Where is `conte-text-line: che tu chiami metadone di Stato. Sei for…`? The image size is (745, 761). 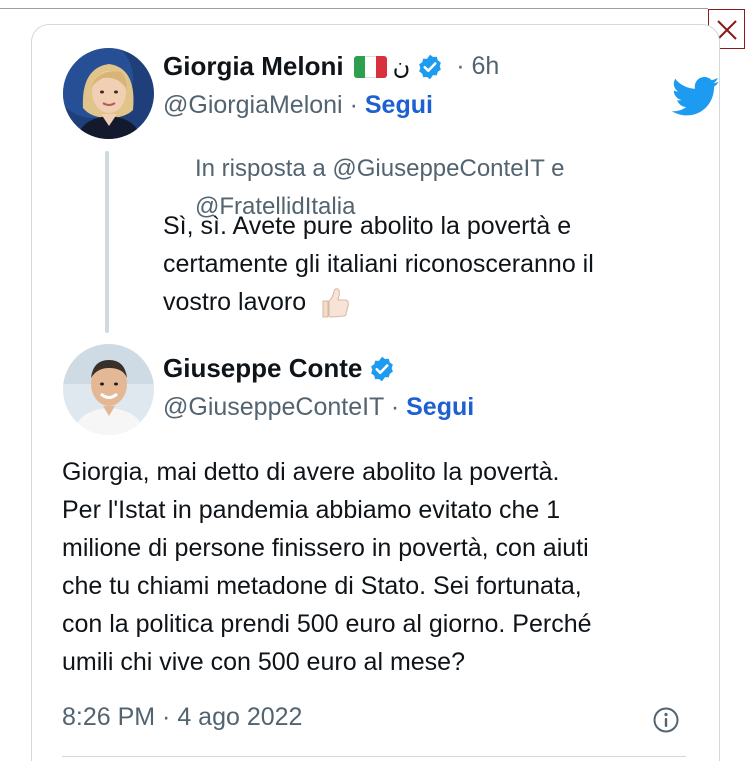
conte-text-line: che tu chiami metadone di Stato. Sei for… is located at coordinates (322, 586).